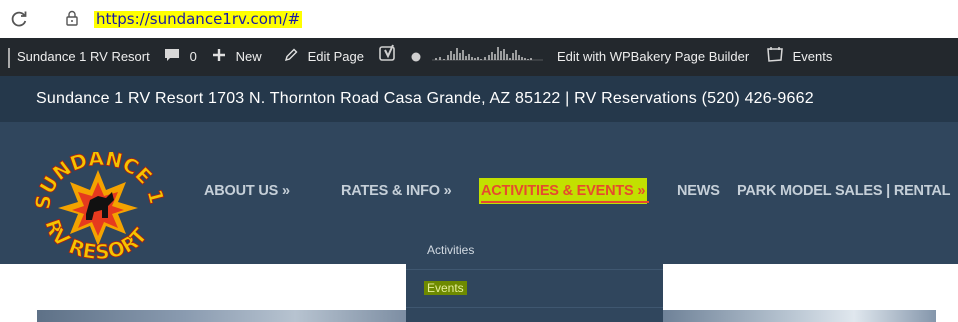 This screenshot has height=322, width=958. I want to click on admin-new: New, so click(237, 57).